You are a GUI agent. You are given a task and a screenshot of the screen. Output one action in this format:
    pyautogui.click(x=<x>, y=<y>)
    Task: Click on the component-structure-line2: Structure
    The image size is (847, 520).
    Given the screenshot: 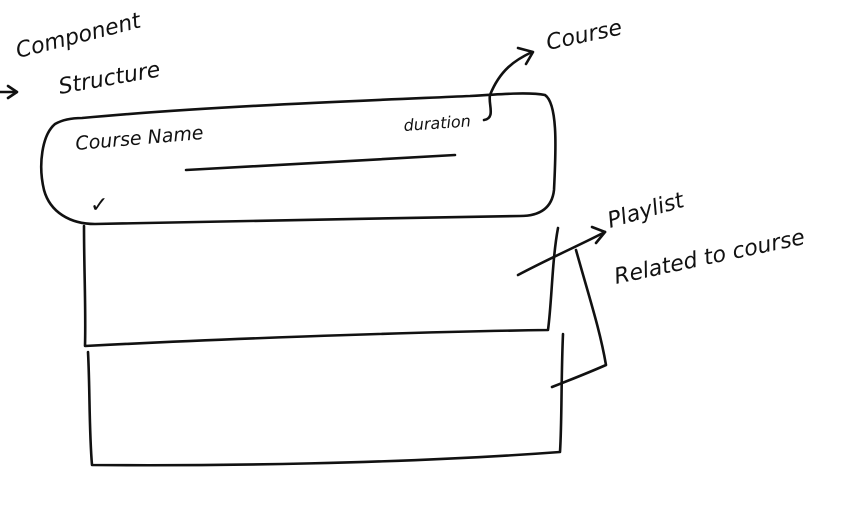 What is the action you would take?
    pyautogui.click(x=110, y=78)
    